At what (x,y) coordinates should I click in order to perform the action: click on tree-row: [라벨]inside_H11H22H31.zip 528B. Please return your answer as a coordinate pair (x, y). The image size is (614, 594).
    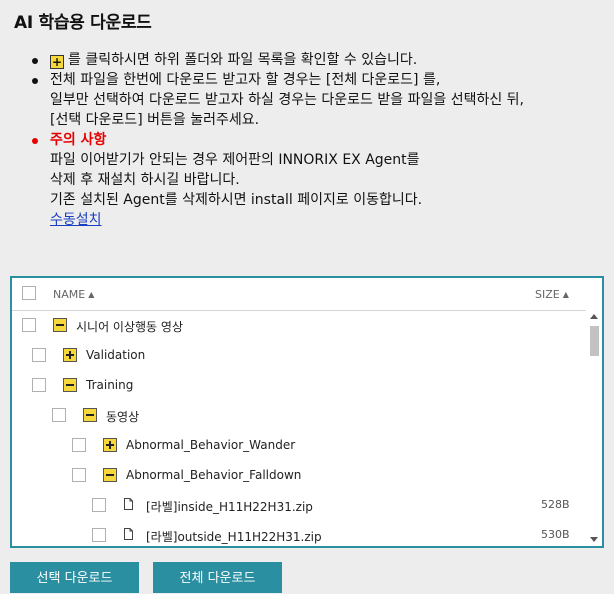
    Looking at the image, I should click on (299, 505).